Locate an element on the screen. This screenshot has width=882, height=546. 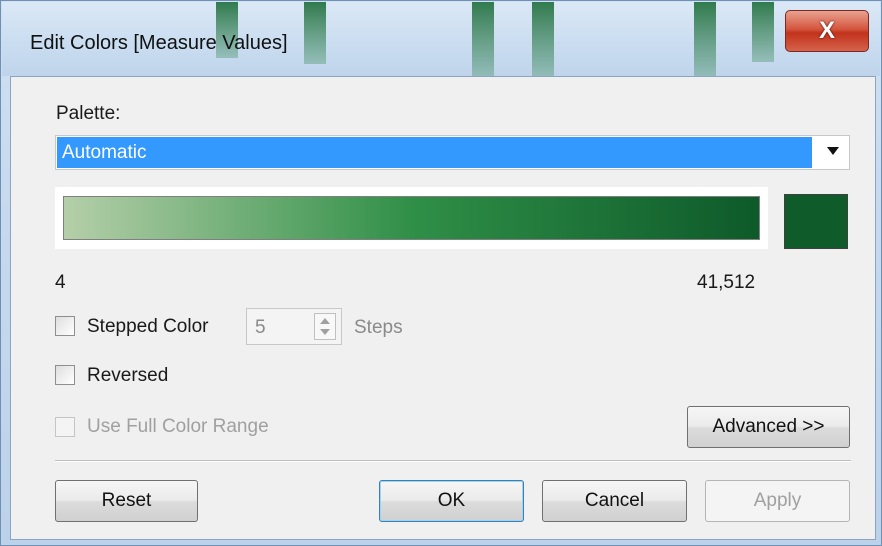
reset-button: Reset is located at coordinates (126, 501).